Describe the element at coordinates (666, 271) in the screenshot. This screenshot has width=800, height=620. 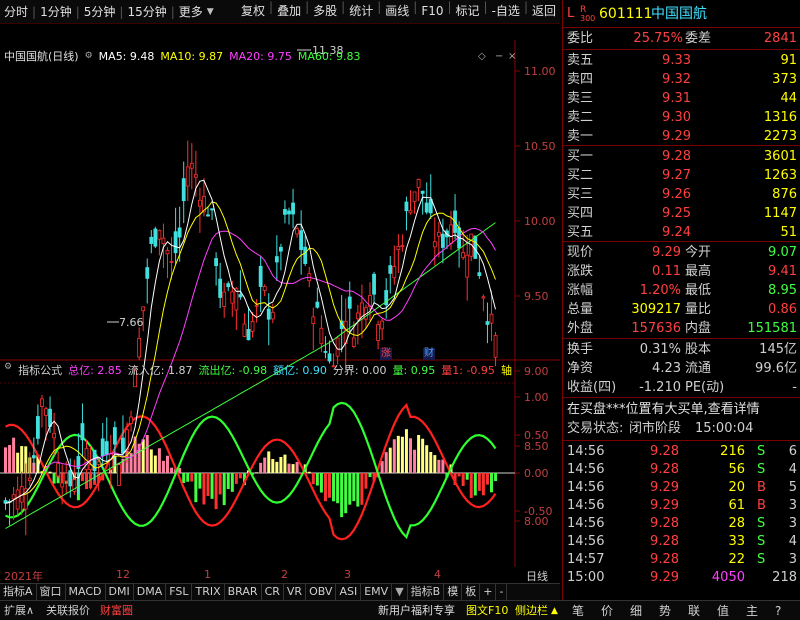
I see `quote-value: 0.11` at that location.